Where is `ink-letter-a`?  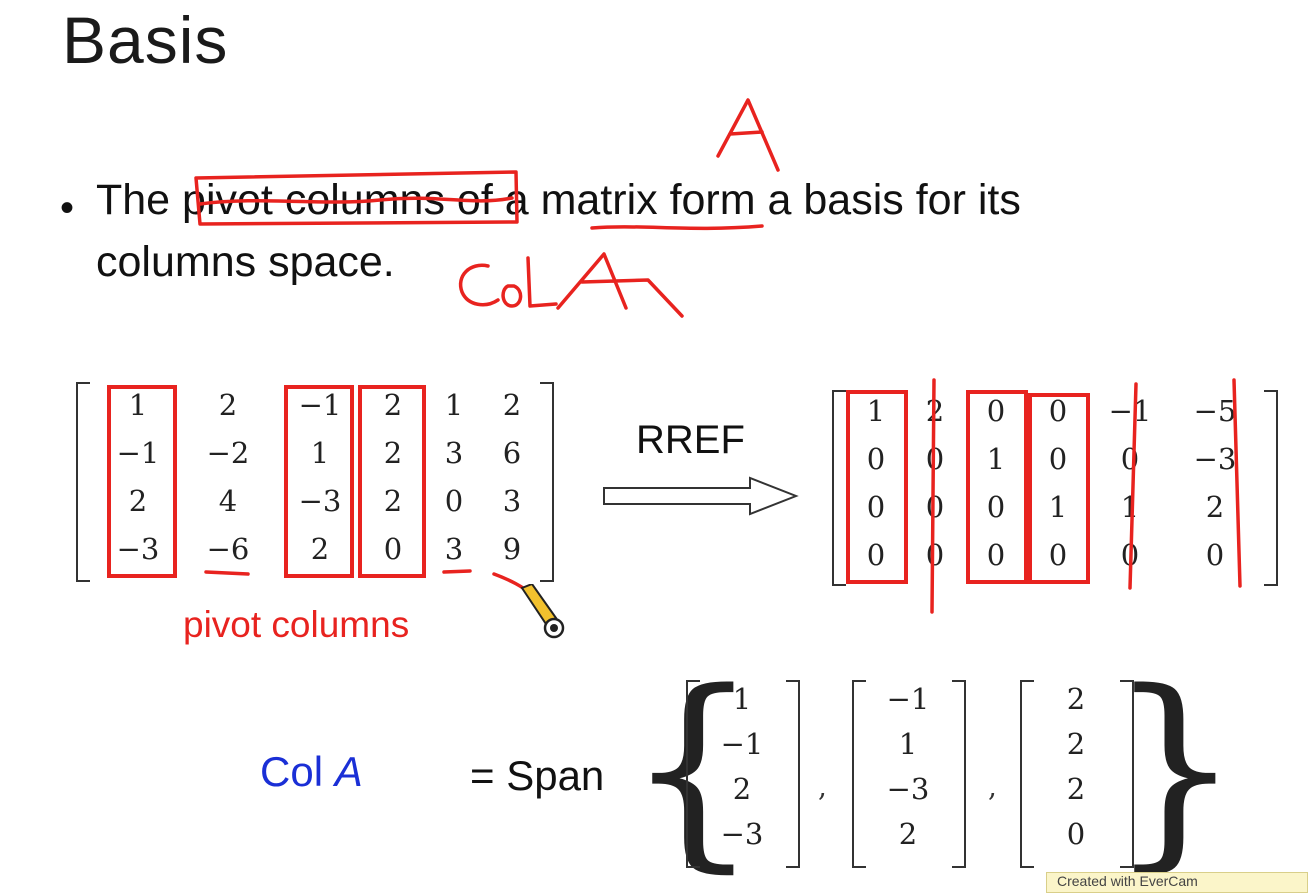 ink-letter-a is located at coordinates (748, 135).